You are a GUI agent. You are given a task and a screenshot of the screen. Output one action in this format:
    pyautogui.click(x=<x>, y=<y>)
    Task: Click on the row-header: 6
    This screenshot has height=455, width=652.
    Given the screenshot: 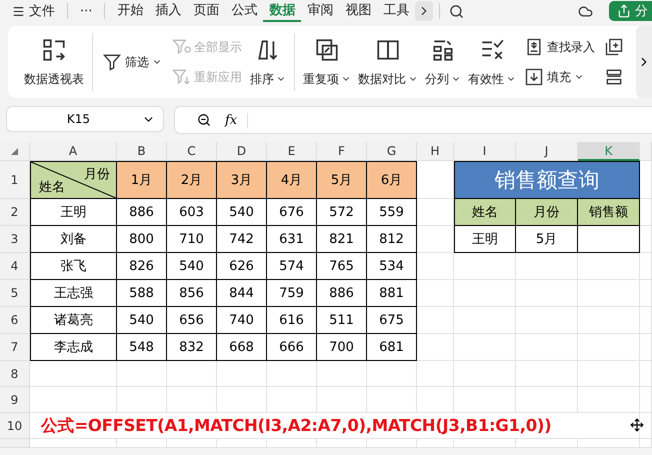 What is the action you would take?
    pyautogui.click(x=15, y=320)
    